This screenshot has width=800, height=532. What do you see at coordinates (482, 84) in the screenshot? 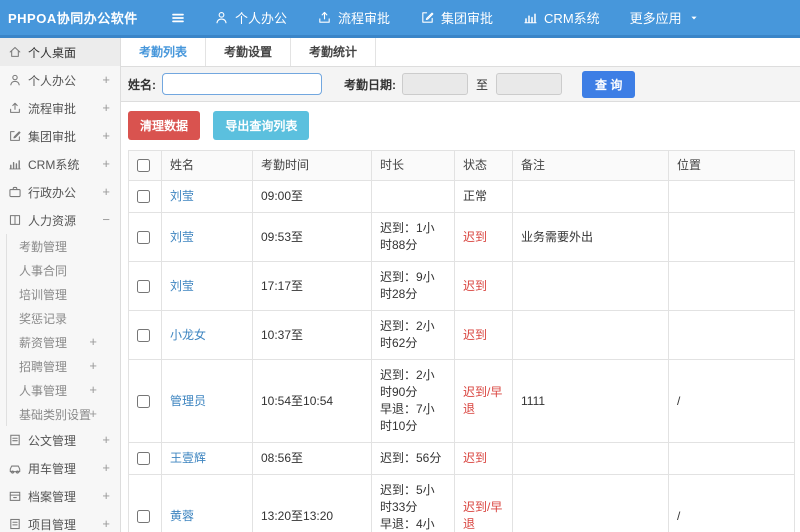
I see `to-label: 至` at bounding box center [482, 84].